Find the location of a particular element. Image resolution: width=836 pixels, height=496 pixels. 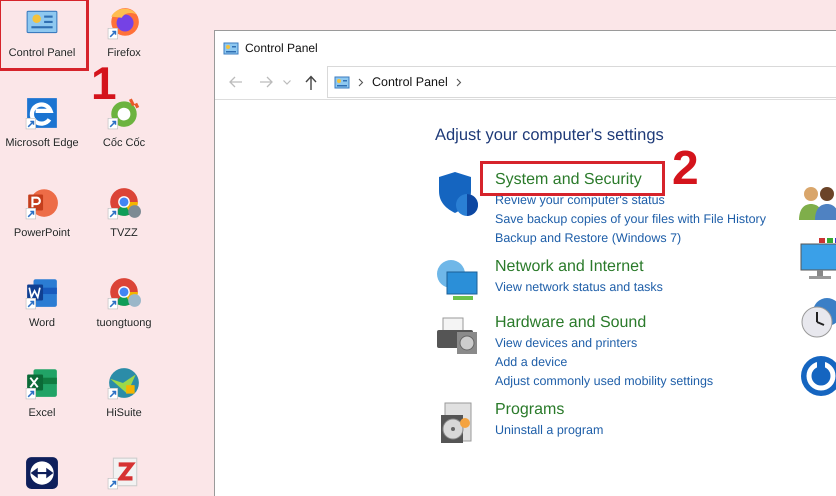

icon-label: Control Panel is located at coordinates (42, 53).